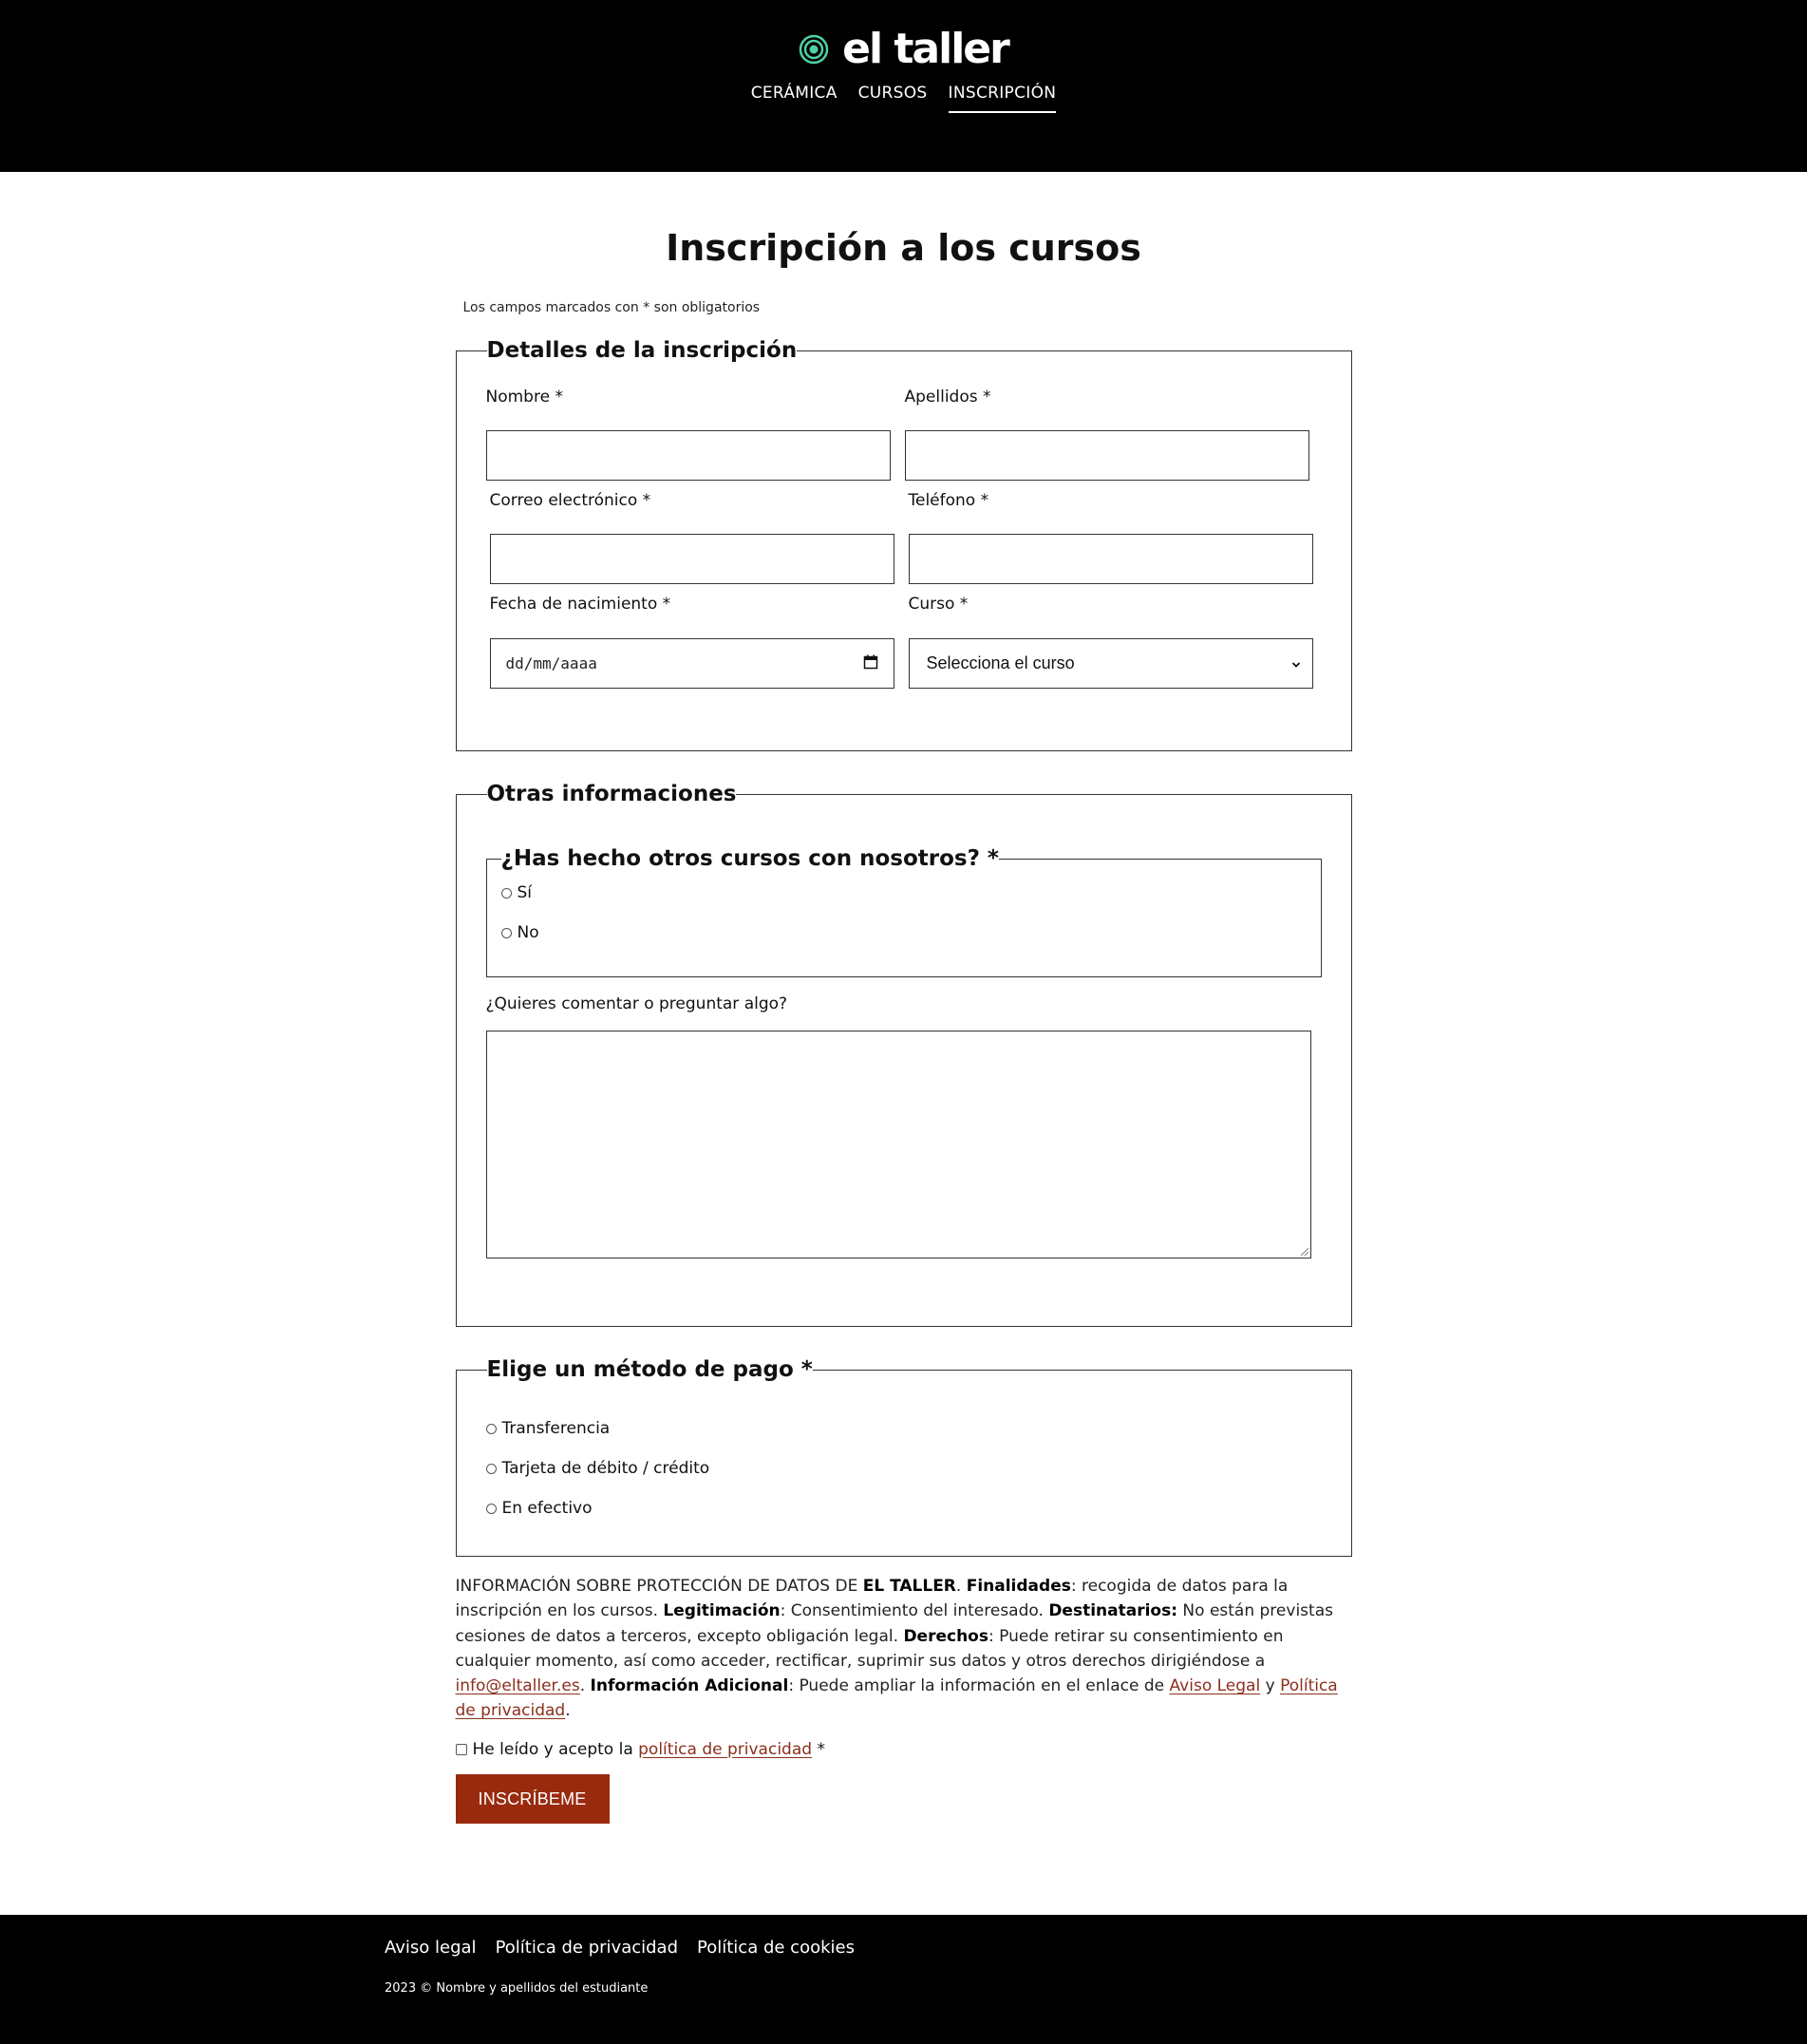 This screenshot has height=2044, width=1807. I want to click on nav-link-inscripcion: INSCRIPCIÓN, so click(1002, 99).